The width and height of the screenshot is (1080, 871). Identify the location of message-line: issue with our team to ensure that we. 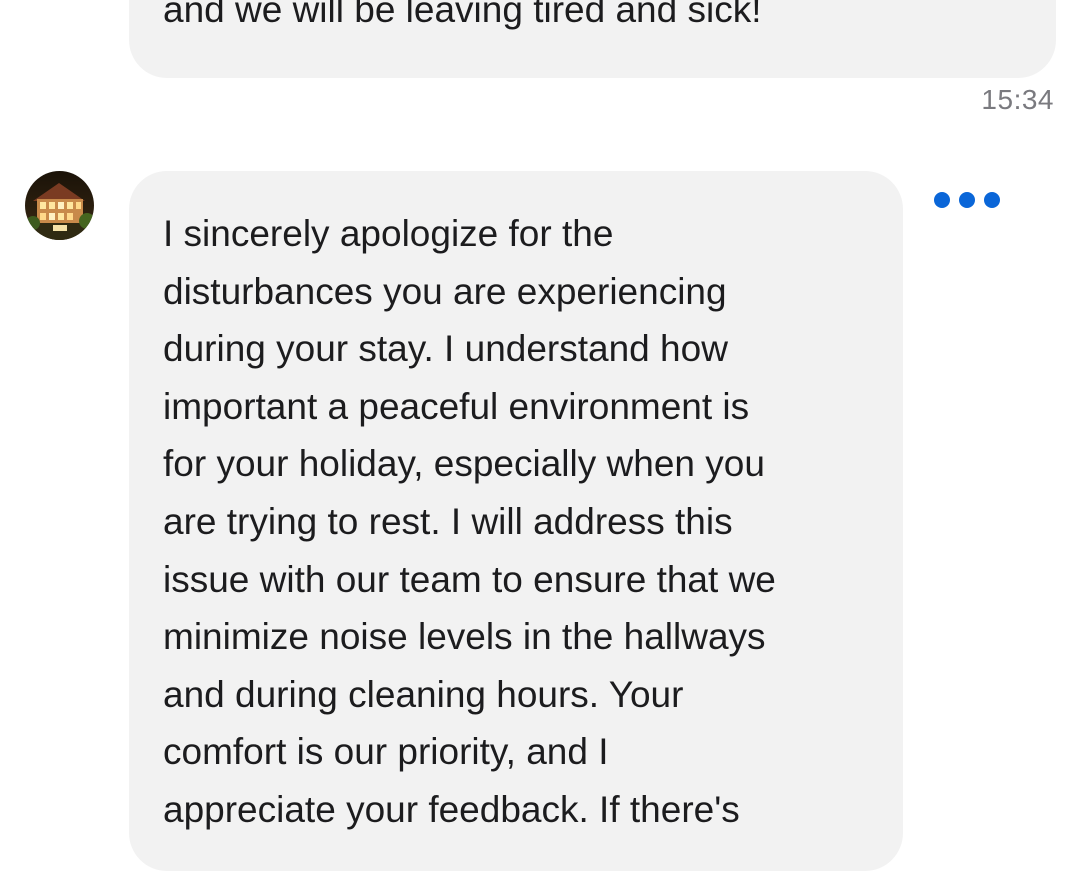
(469, 579).